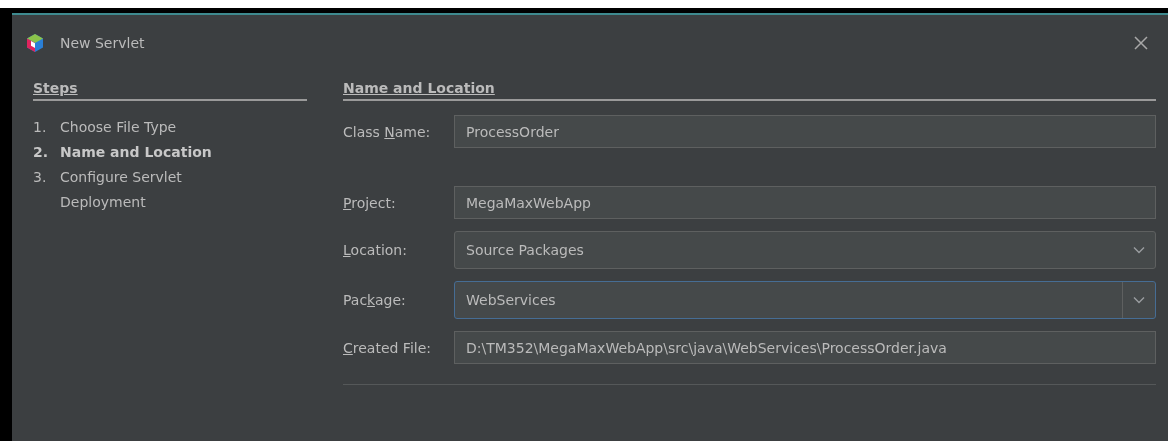 The image size is (1168, 441). I want to click on step-number: 1., so click(40, 127).